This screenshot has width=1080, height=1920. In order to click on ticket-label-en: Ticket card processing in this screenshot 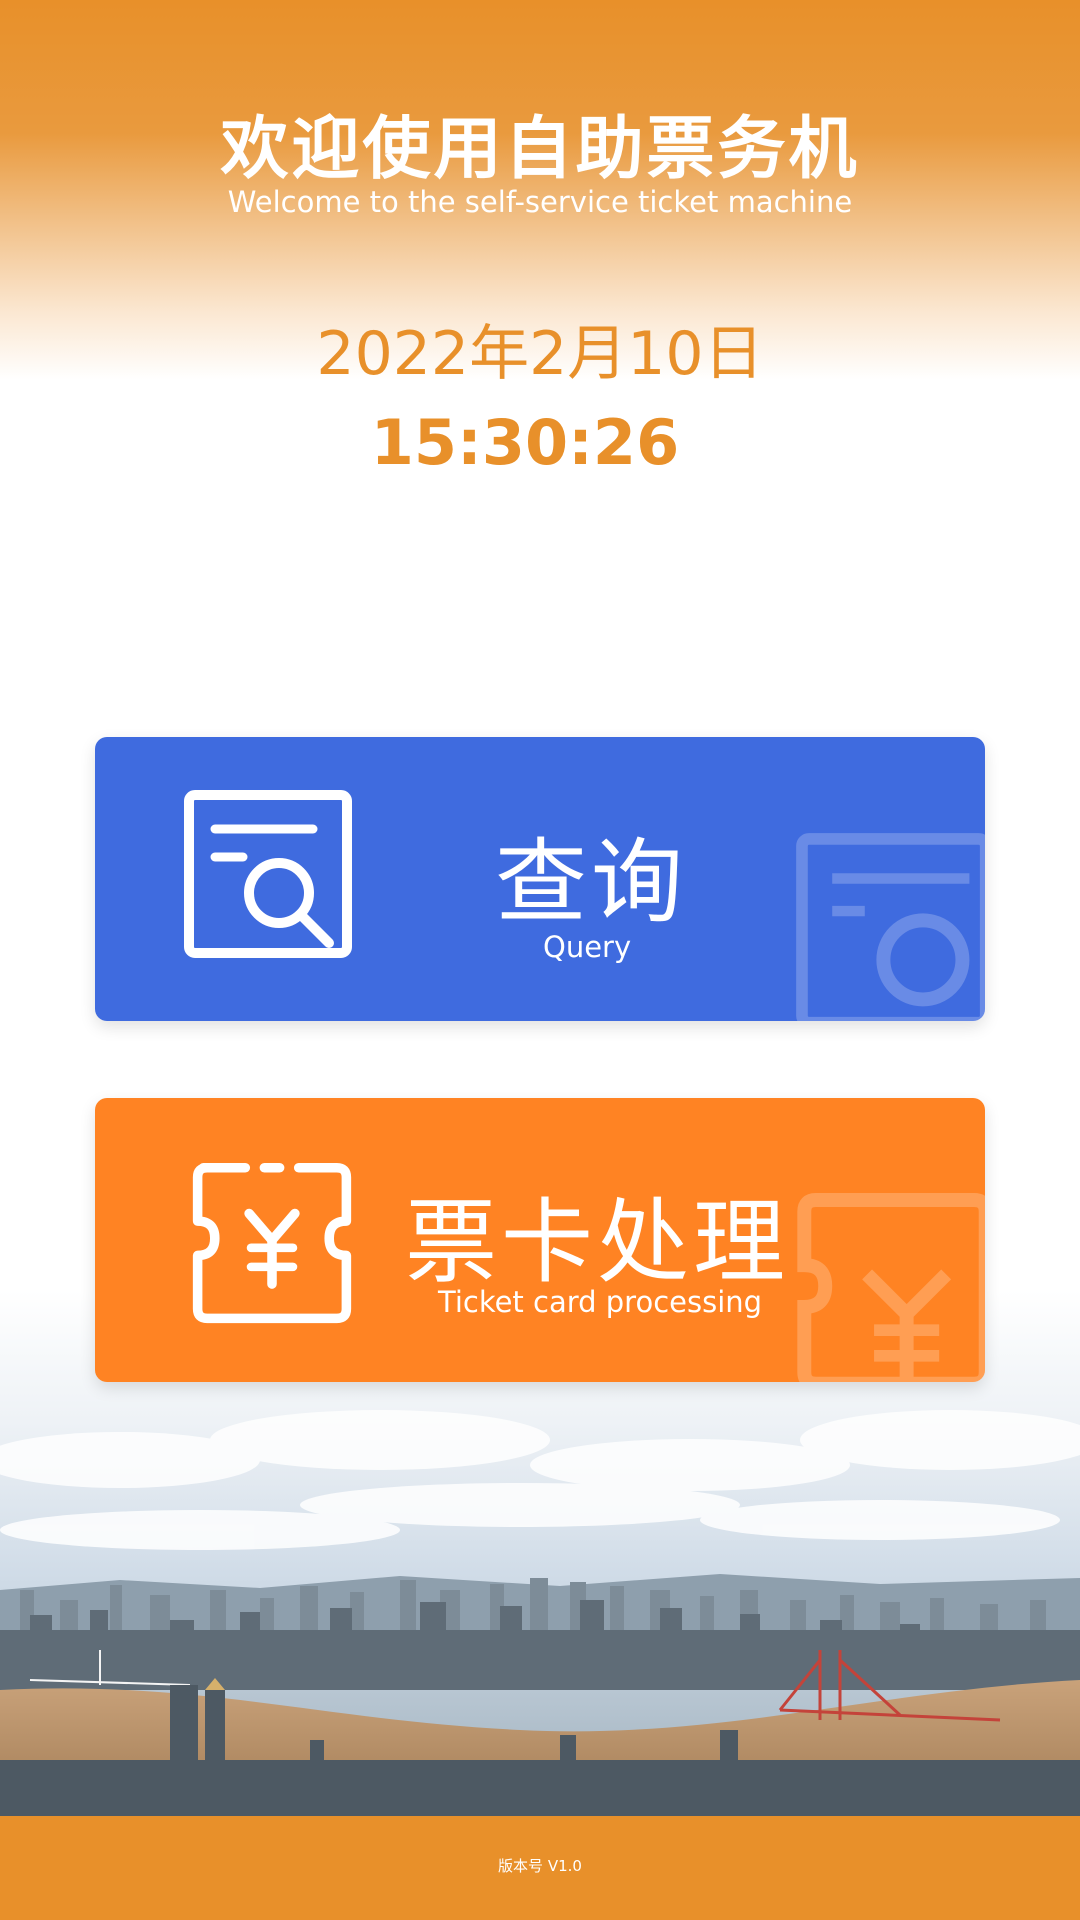, I will do `click(600, 1302)`.